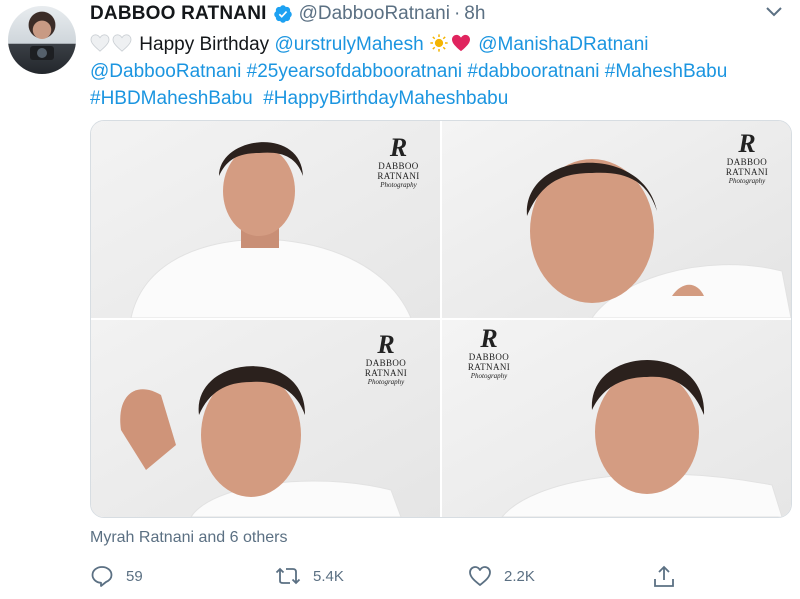 Image resolution: width=800 pixels, height=599 pixels. Describe the element at coordinates (116, 576) in the screenshot. I see `reply-button: 59` at that location.